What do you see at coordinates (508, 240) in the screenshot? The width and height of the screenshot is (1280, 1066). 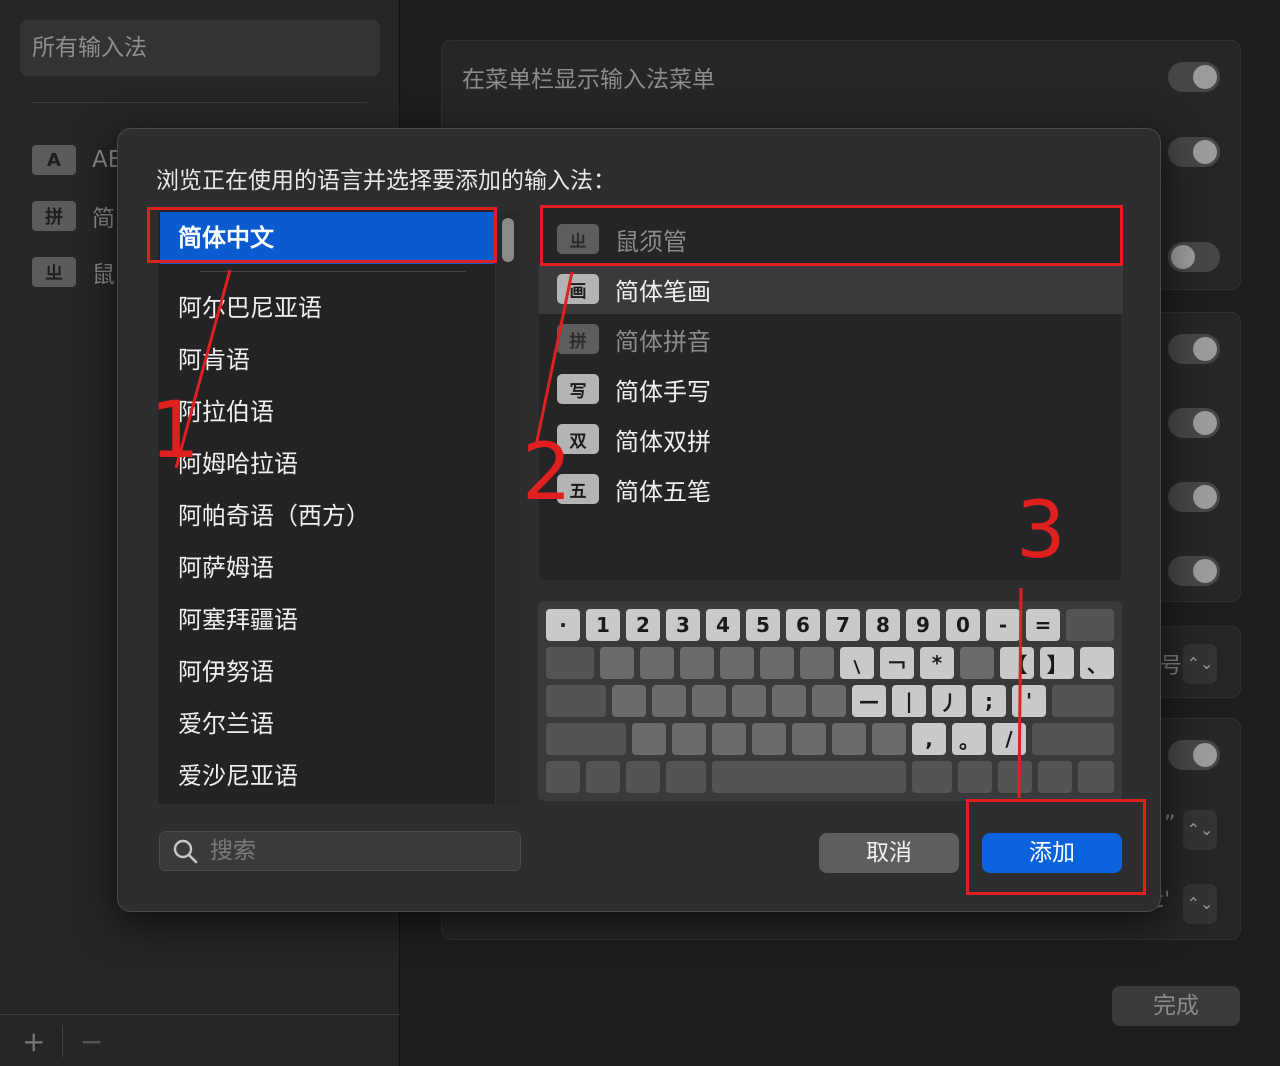 I see `scrollbar-thumb` at bounding box center [508, 240].